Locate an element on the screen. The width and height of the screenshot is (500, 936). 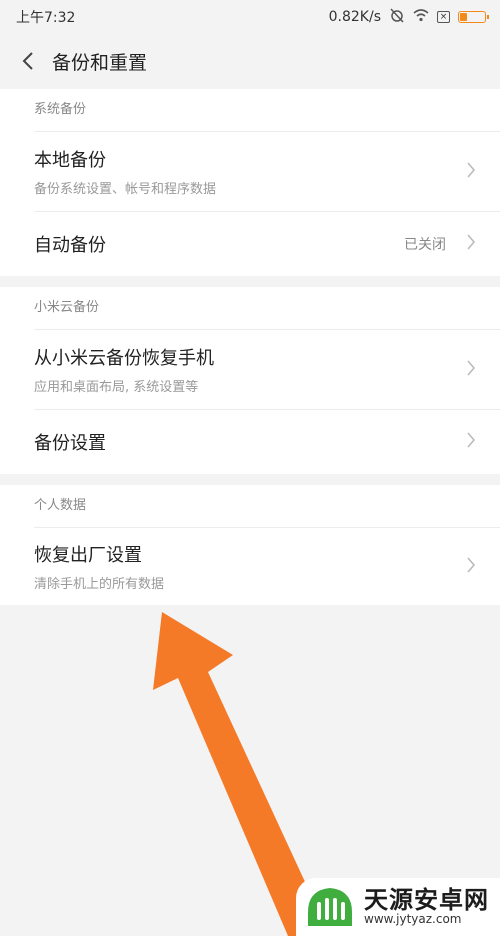
watermark-url: www.jytyaz.com is located at coordinates (413, 919).